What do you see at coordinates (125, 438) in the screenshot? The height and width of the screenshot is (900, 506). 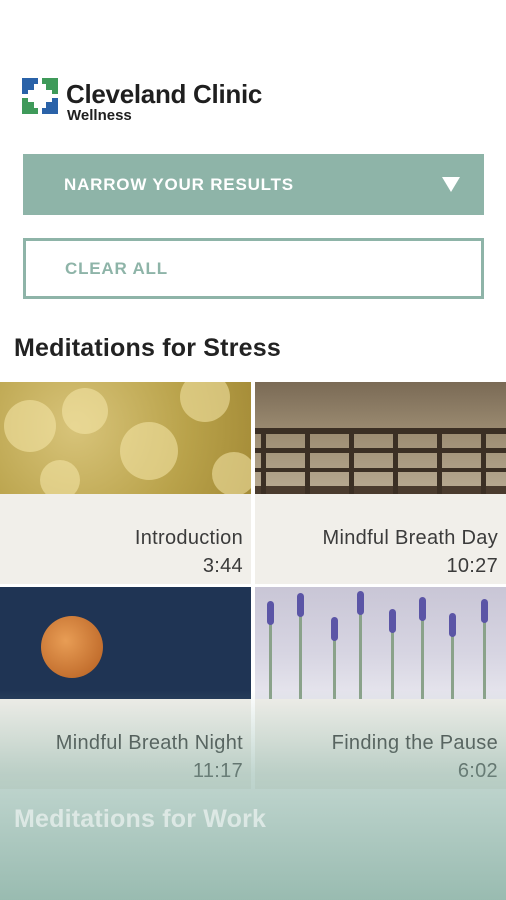 I see `golden-bokeh-image` at bounding box center [125, 438].